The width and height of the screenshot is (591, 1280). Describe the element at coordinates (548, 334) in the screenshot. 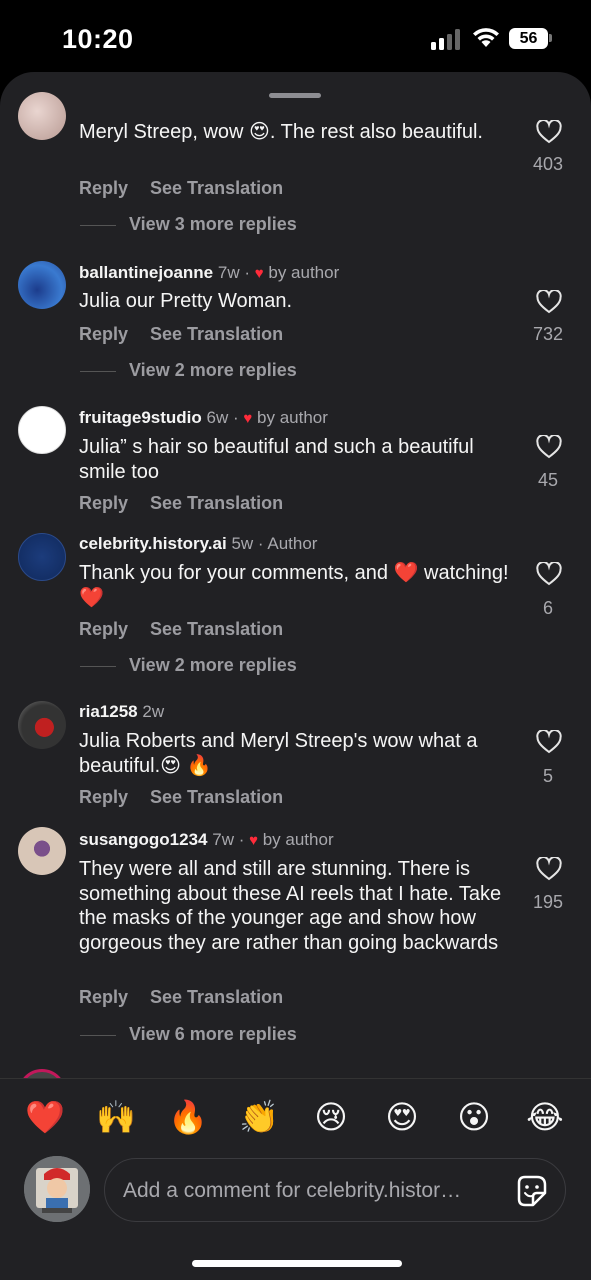

I see `like-count: 732` at that location.